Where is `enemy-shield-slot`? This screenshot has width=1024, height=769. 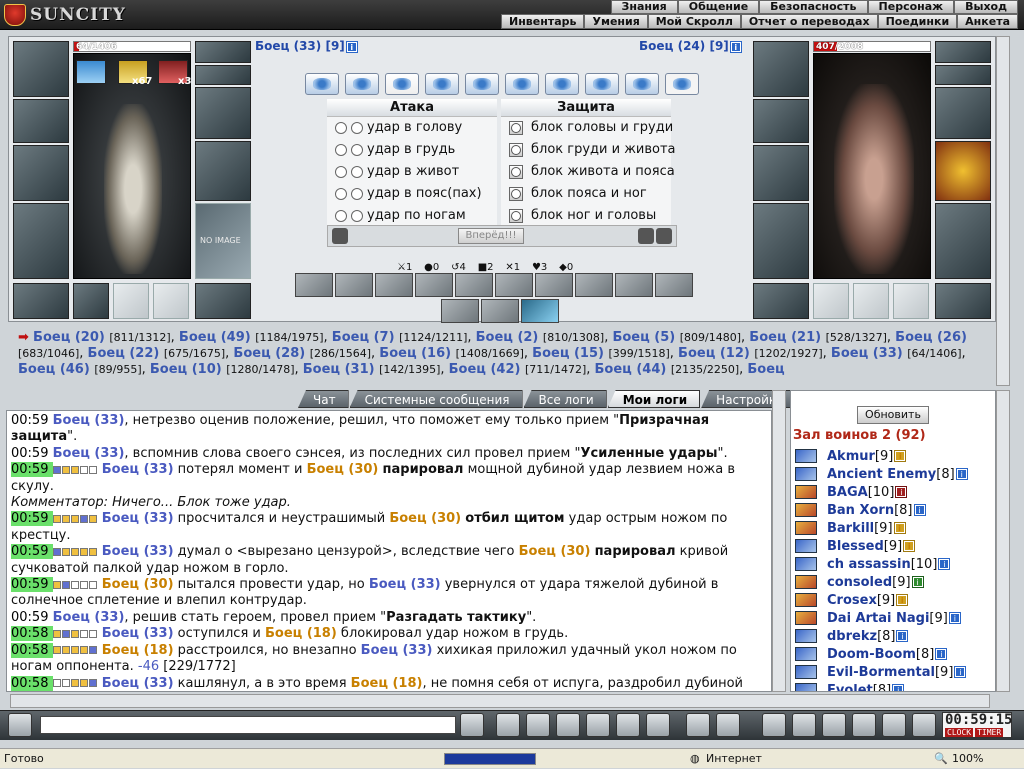
enemy-shield-slot is located at coordinates (963, 171).